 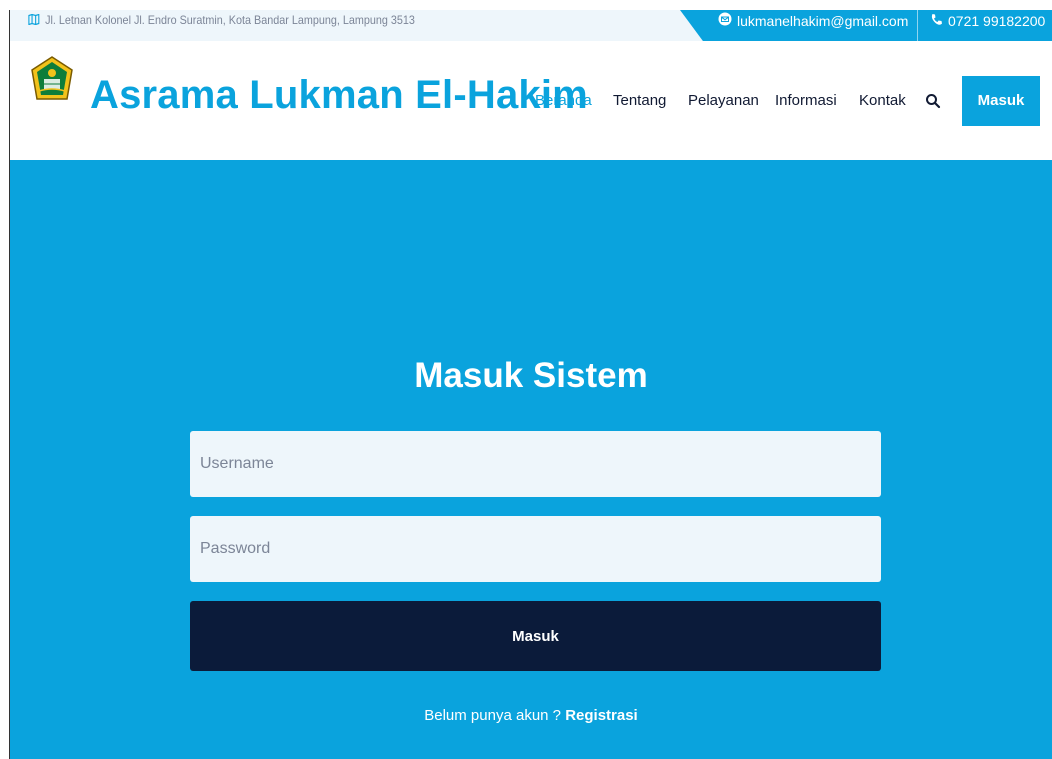 I want to click on password-input, so click(x=535, y=549).